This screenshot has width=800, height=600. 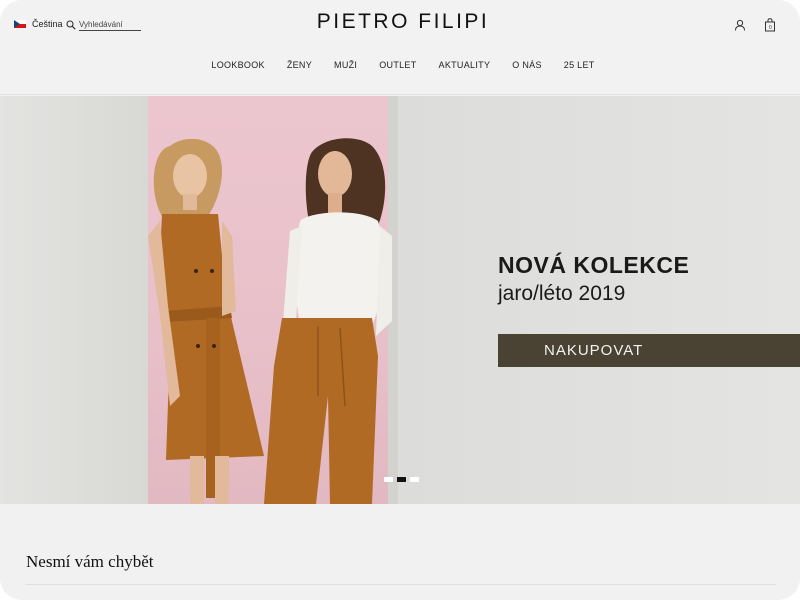 I want to click on cart-button: 0, so click(x=770, y=25).